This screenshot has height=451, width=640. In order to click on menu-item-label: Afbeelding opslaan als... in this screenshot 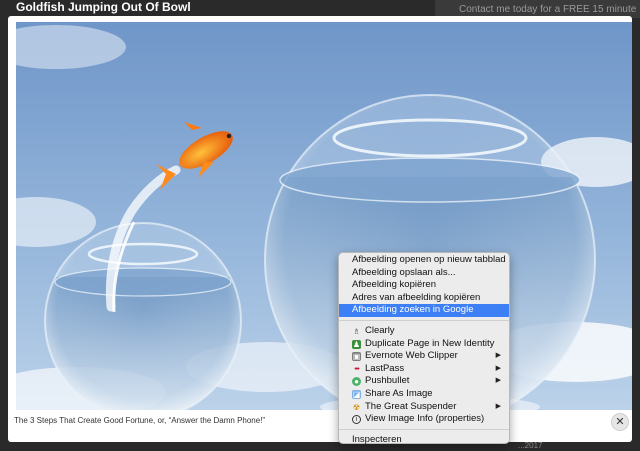, I will do `click(404, 272)`.